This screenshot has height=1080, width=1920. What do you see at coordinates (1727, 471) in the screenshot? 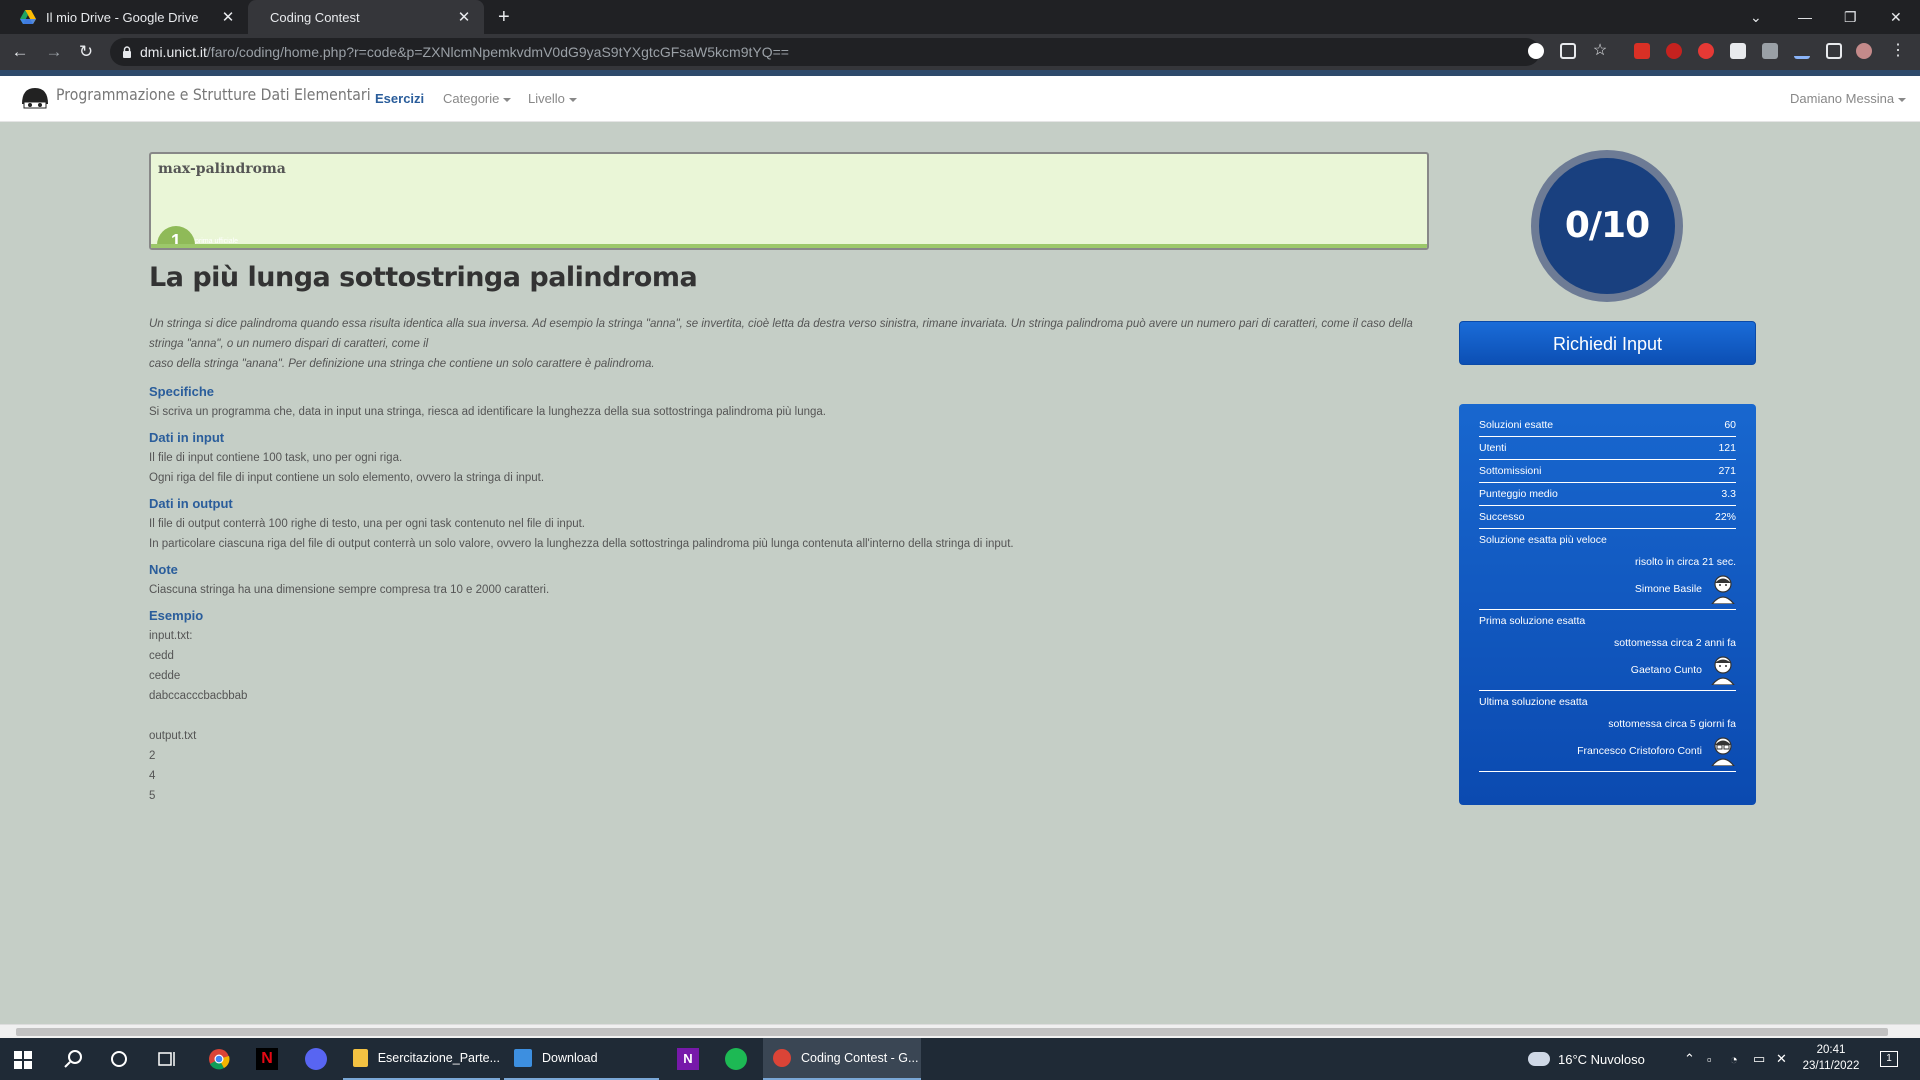
I see `stat-value: 271` at bounding box center [1727, 471].